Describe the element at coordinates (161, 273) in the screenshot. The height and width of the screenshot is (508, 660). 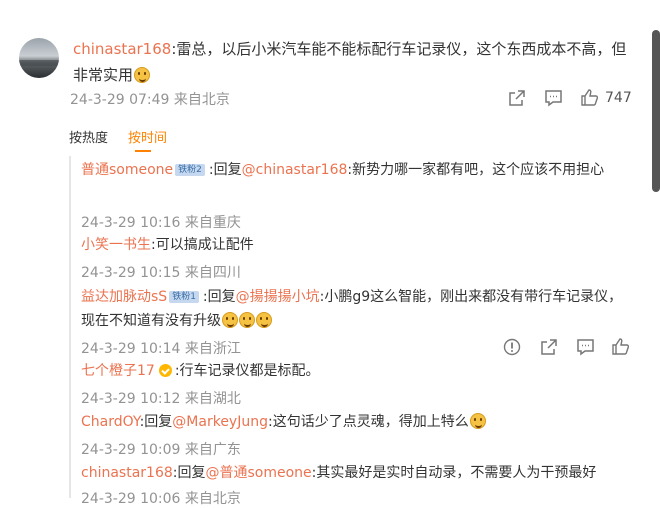
I see `reply-time-location: 24-3-29 10:15 来自四川` at that location.